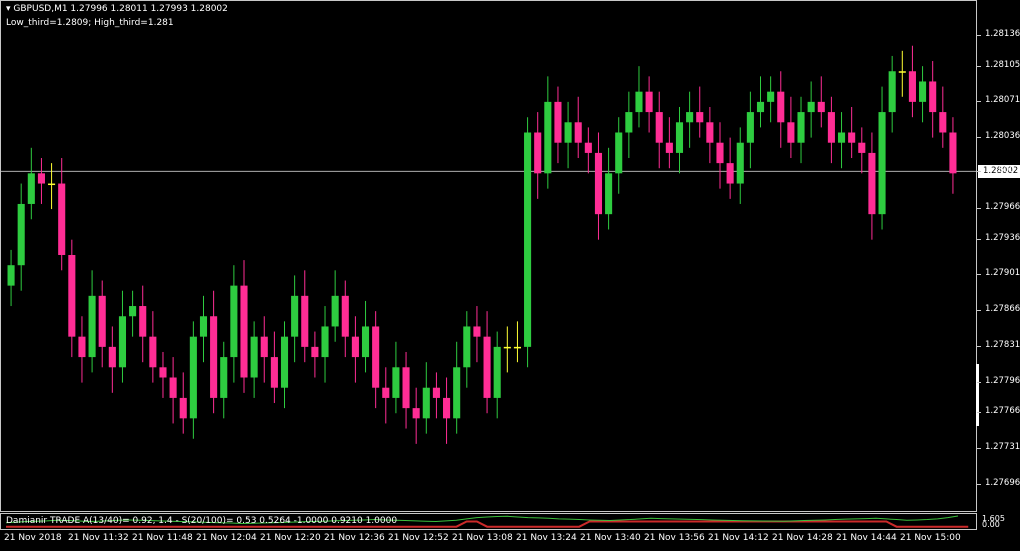 The width and height of the screenshot is (1020, 551). What do you see at coordinates (738, 538) in the screenshot?
I see `x-tick-label: 21 Nov 14:12` at bounding box center [738, 538].